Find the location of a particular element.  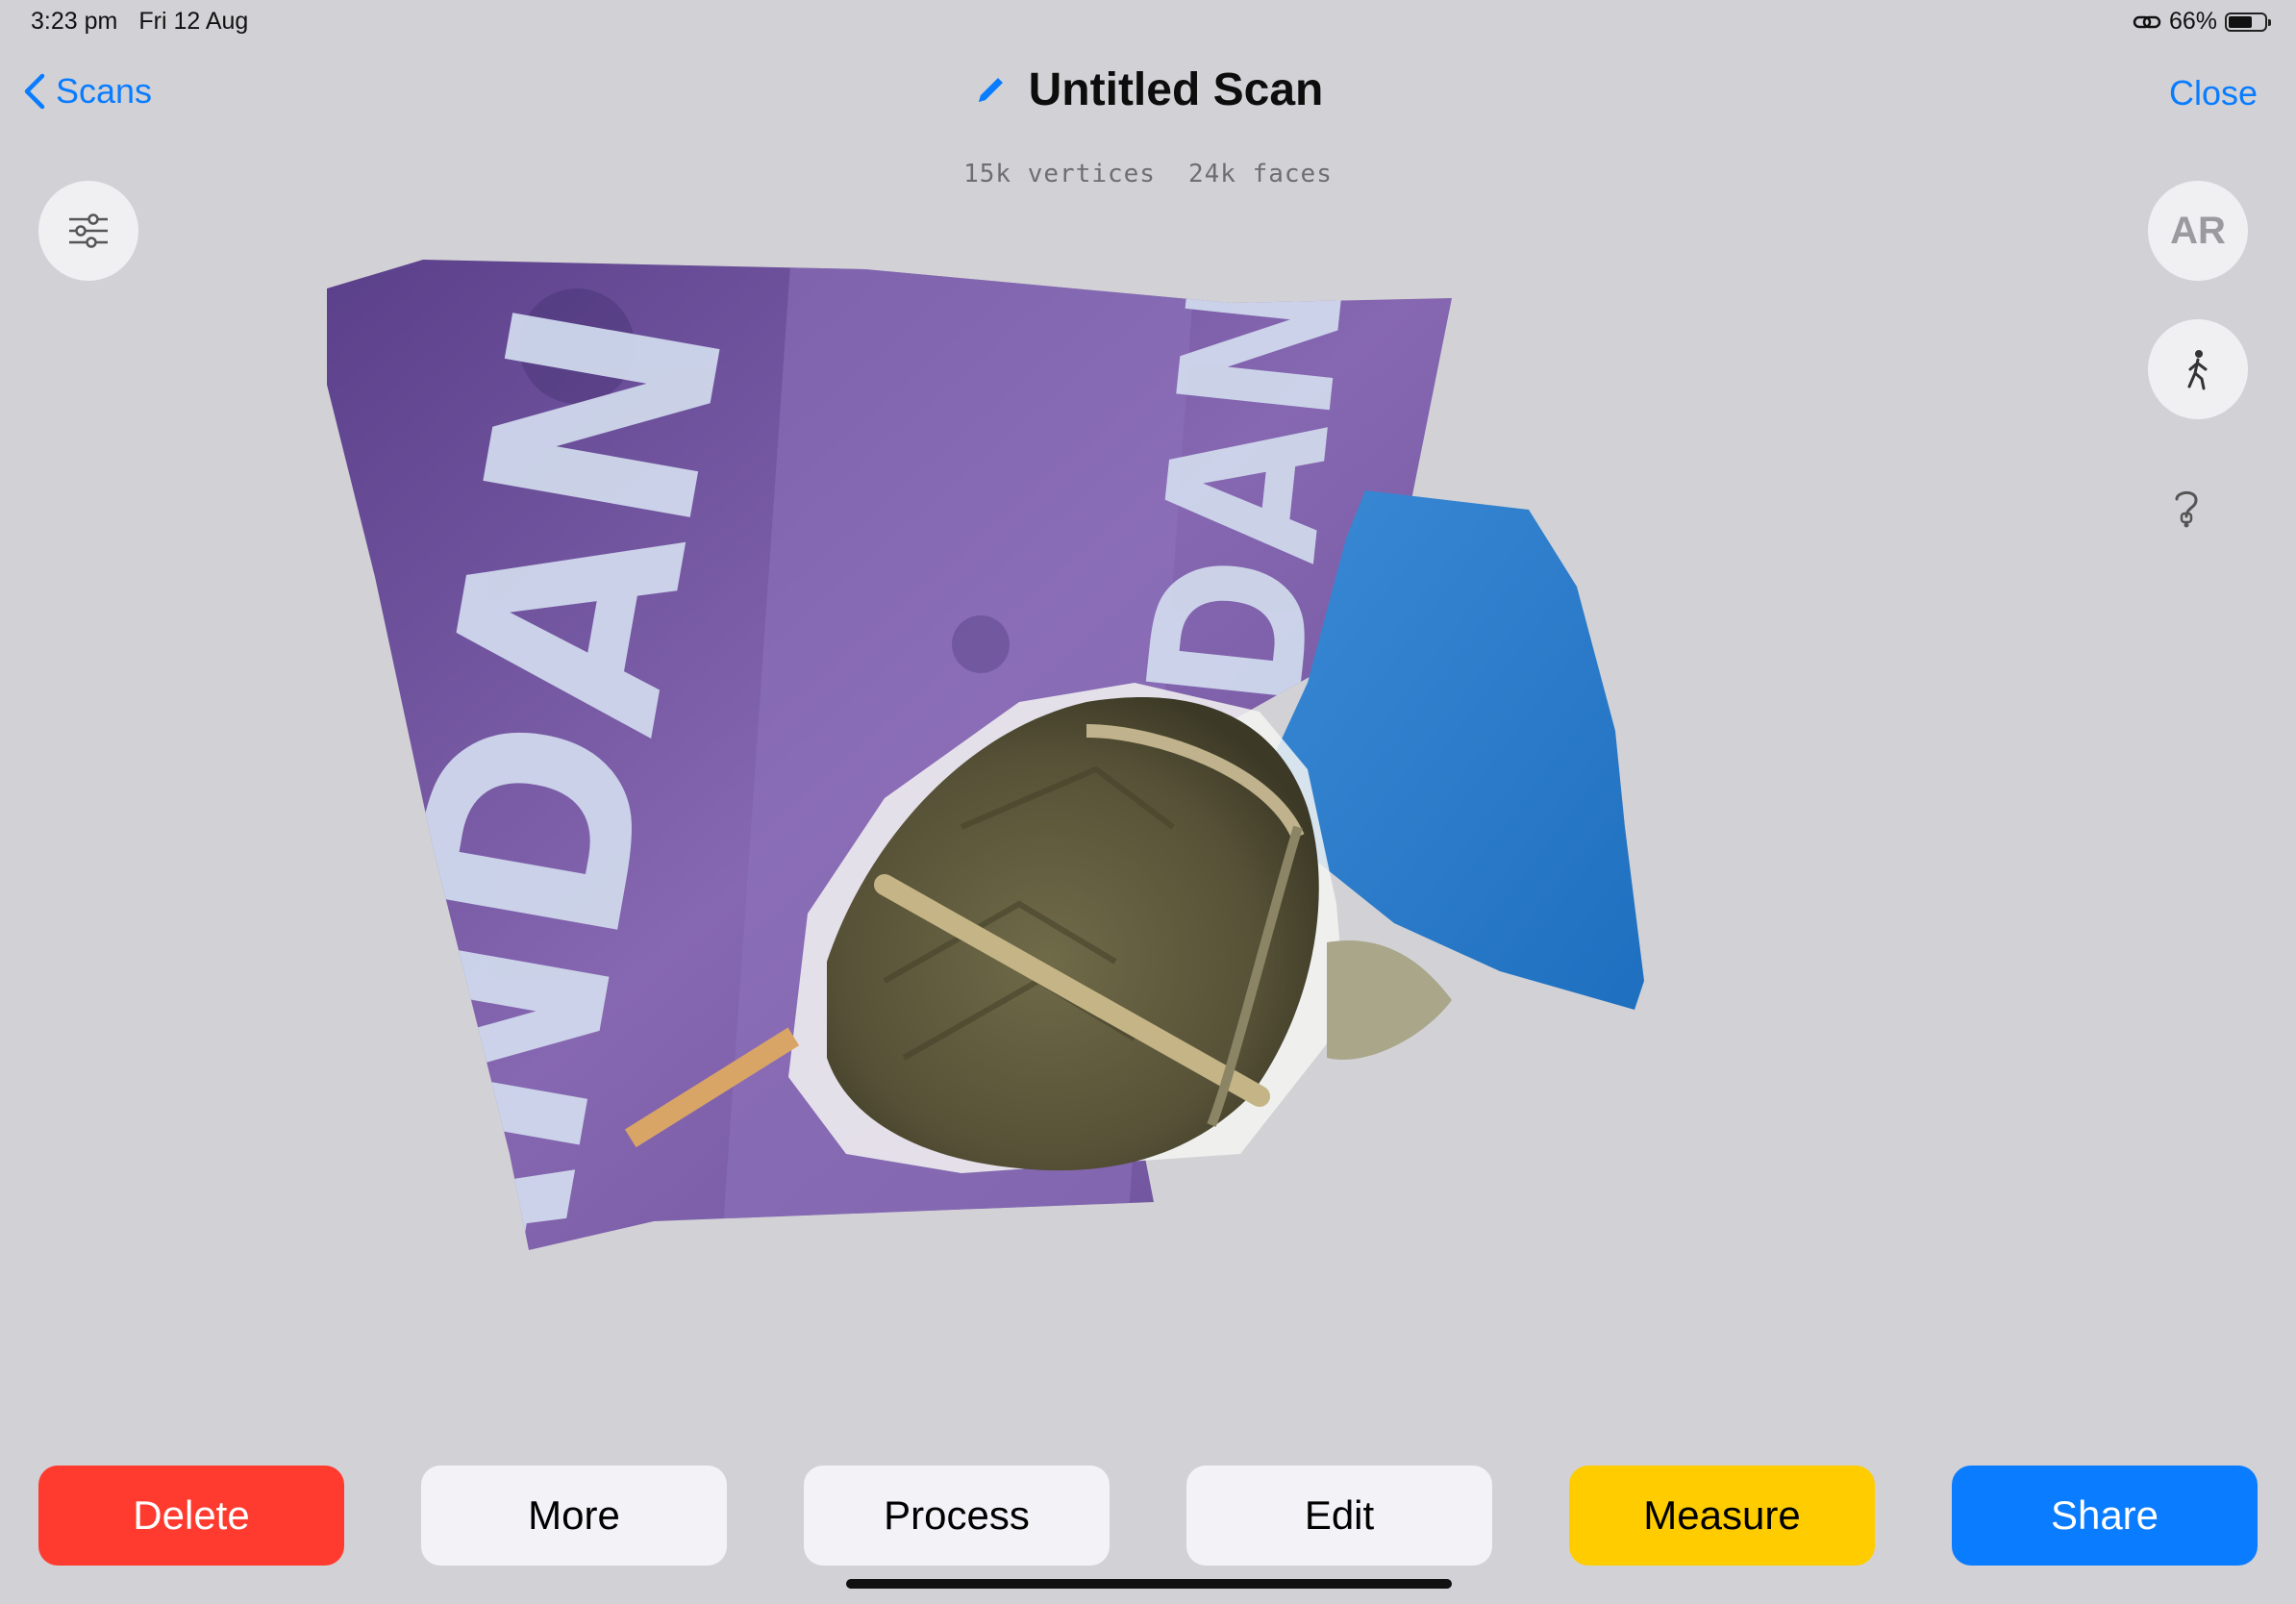

walk-icon is located at coordinates (2197, 370).